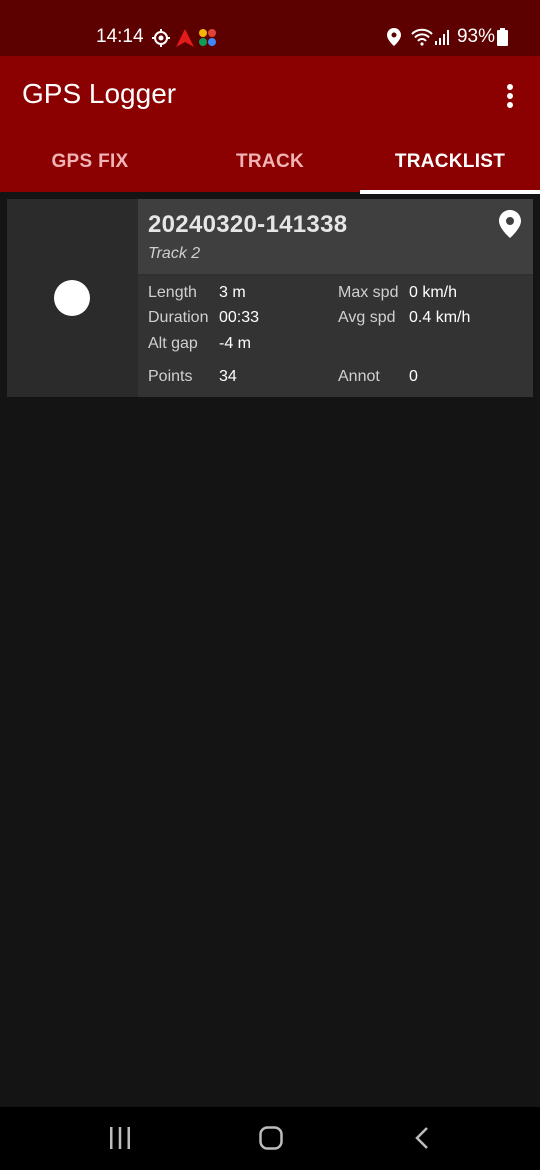 Image resolution: width=540 pixels, height=1170 pixels. I want to click on alt-gap-label: Alt gap, so click(173, 343).